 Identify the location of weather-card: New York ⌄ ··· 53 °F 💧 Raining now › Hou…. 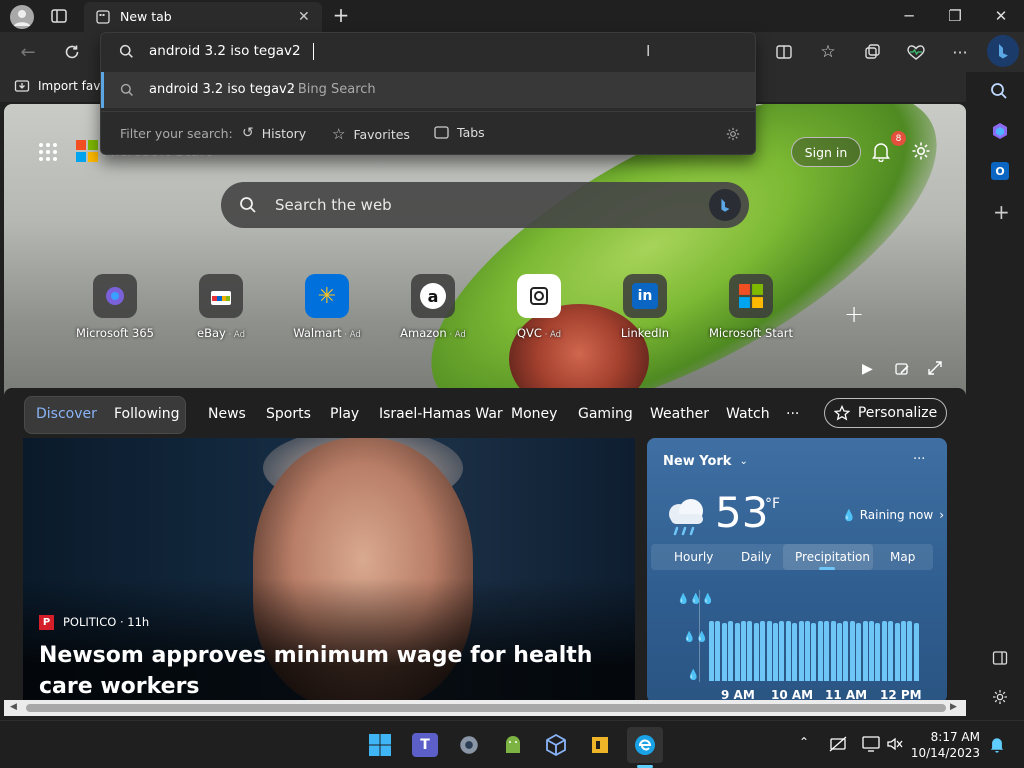
(797, 570).